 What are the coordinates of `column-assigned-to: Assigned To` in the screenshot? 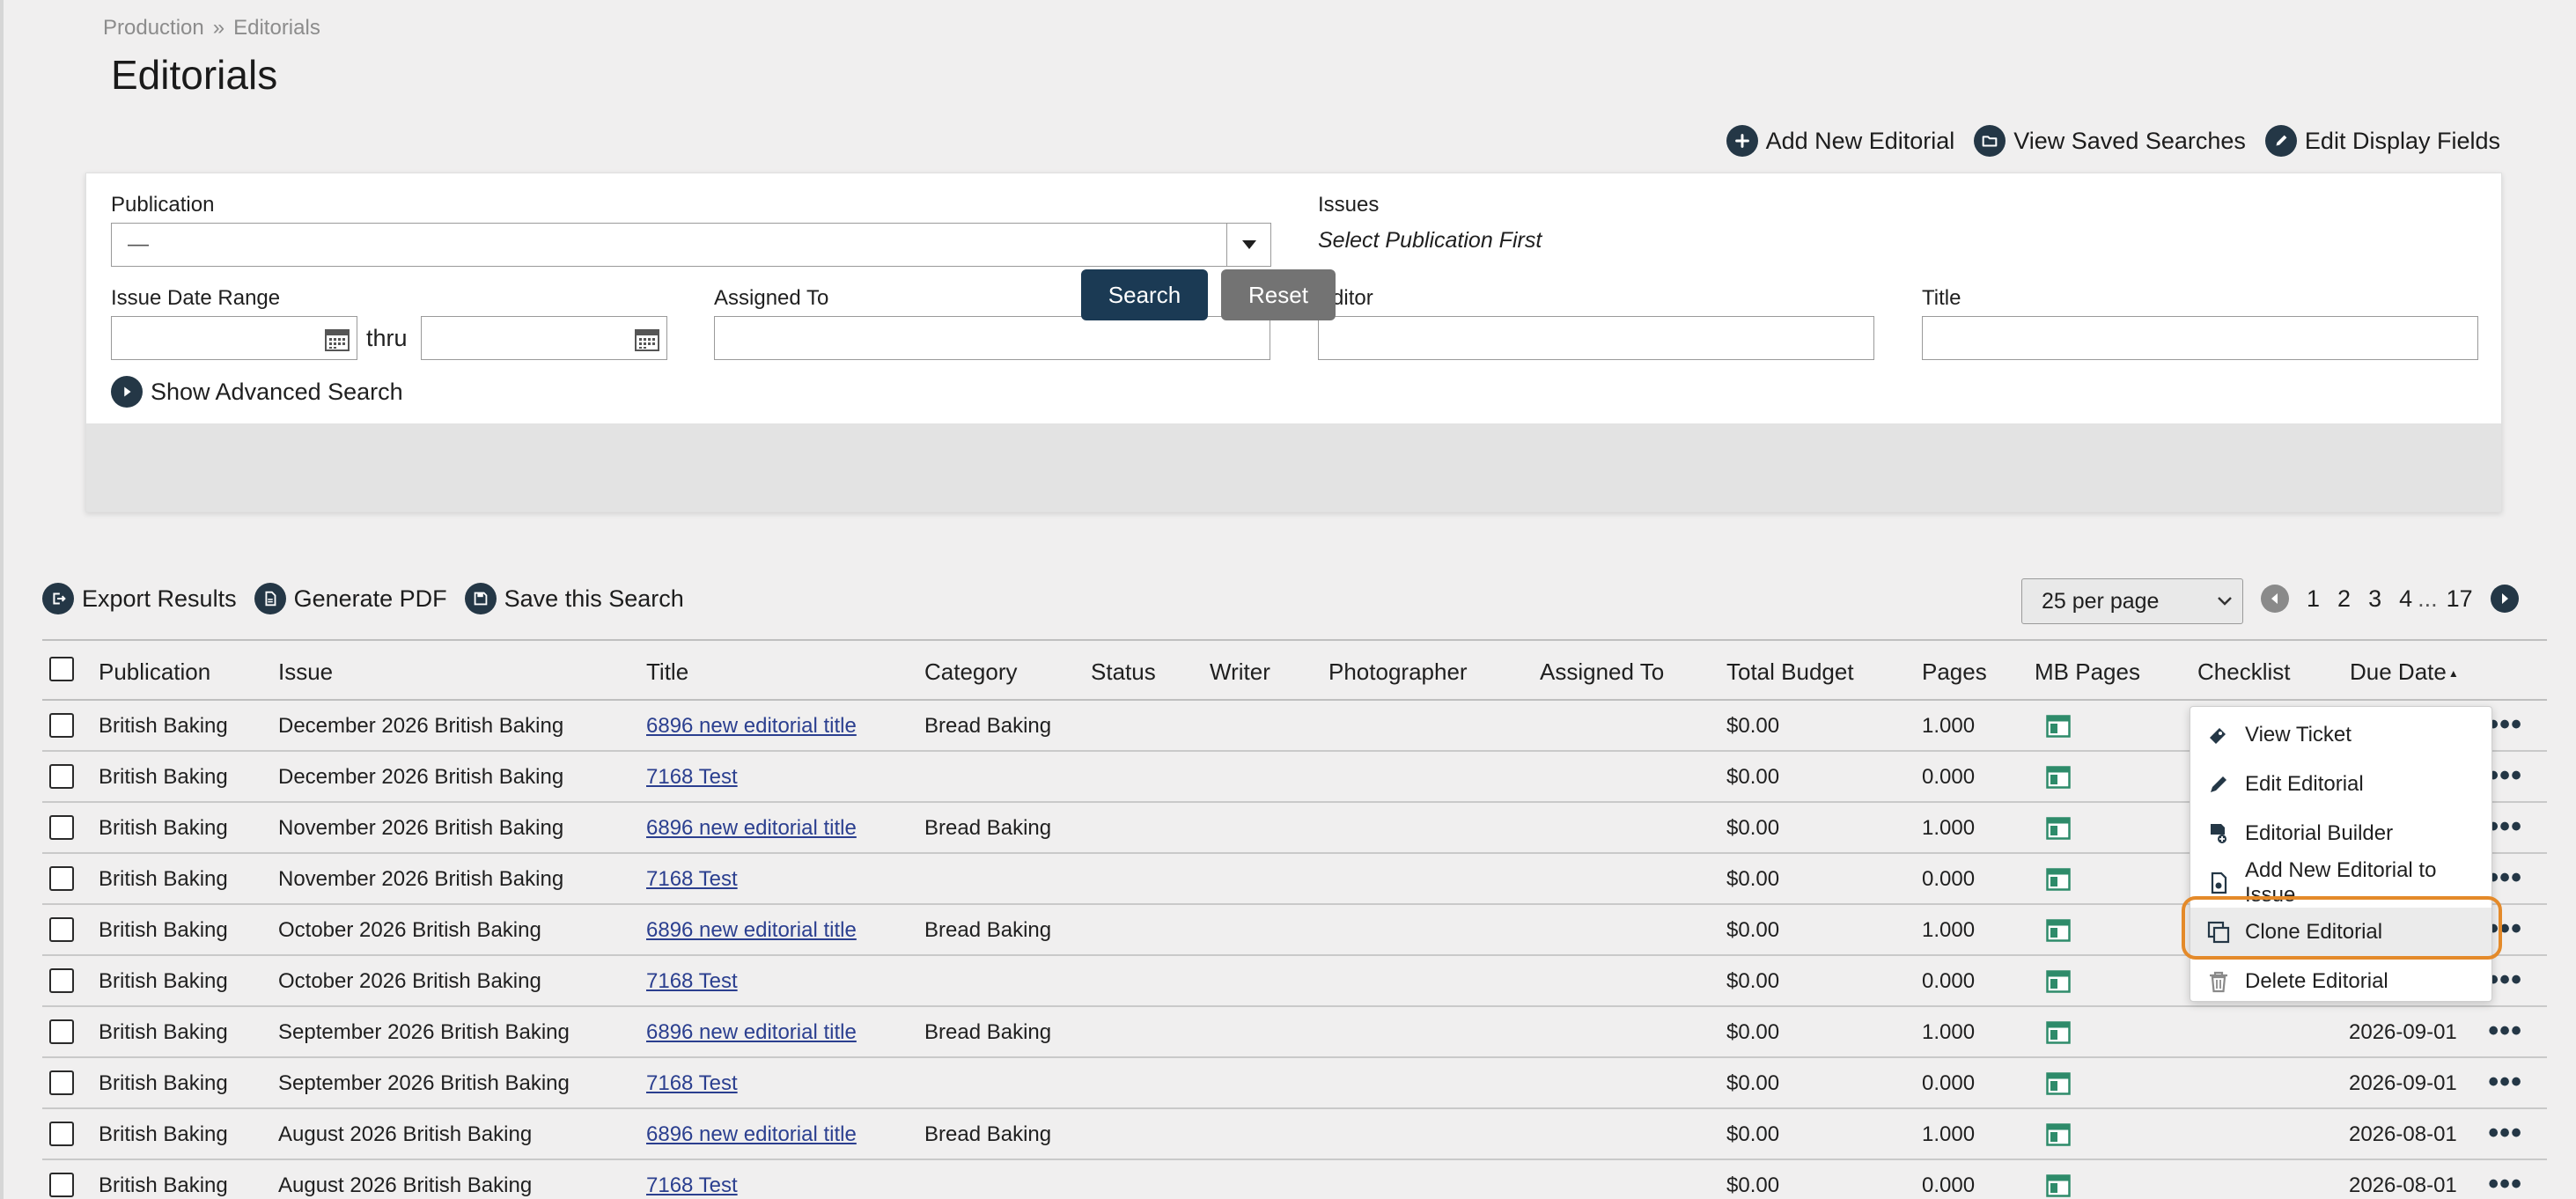 It's located at (1602, 672).